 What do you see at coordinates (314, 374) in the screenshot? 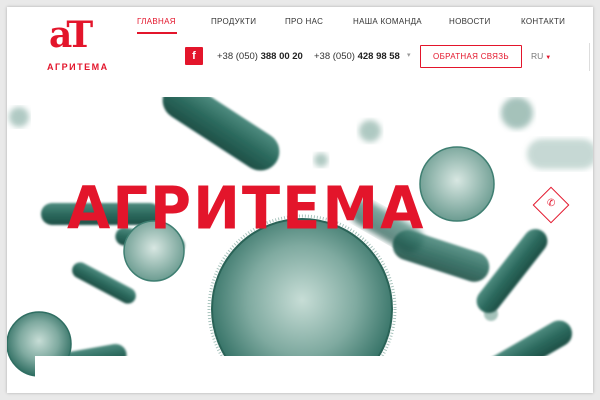
I see `hero-bottom-band` at bounding box center [314, 374].